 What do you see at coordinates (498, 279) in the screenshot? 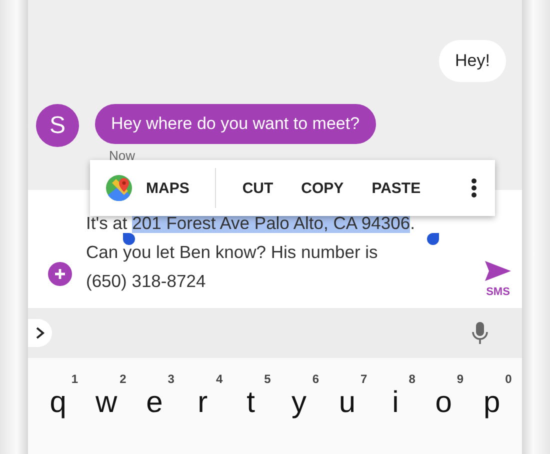
I see `send-button: SMS` at bounding box center [498, 279].